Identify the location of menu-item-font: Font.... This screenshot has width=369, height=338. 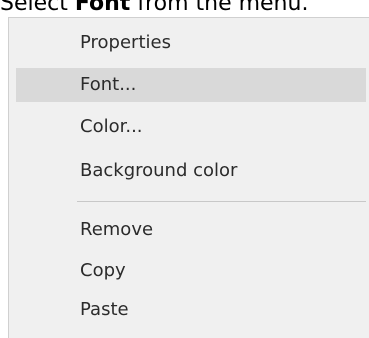
(191, 85).